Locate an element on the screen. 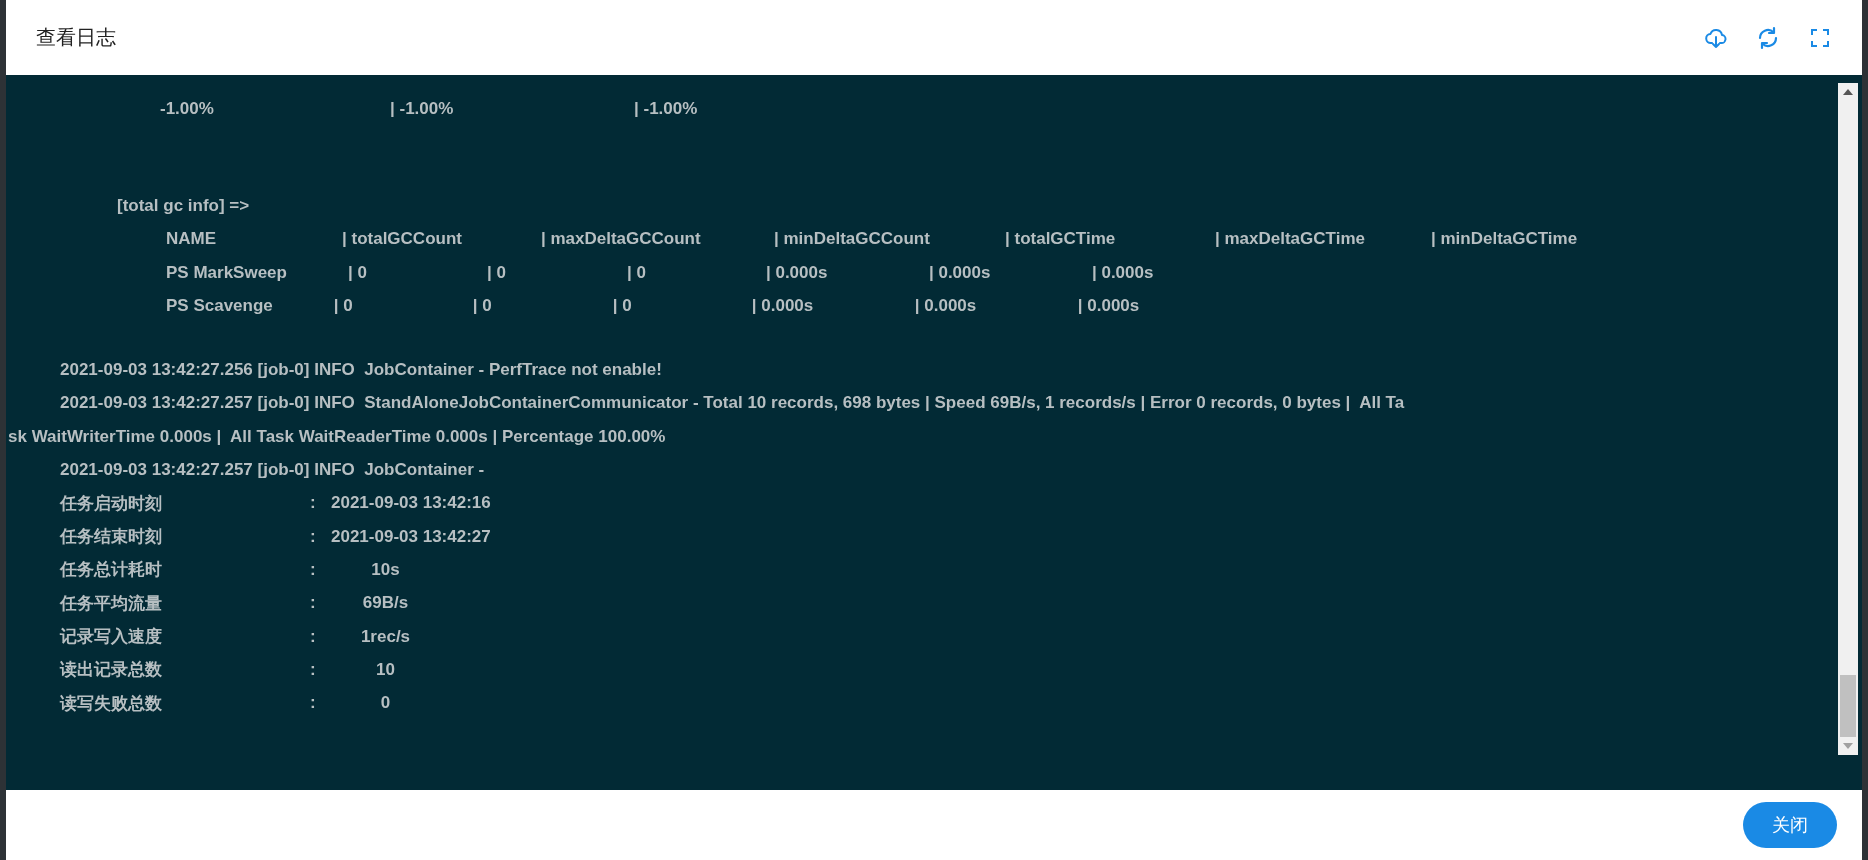 This screenshot has height=860, width=1868. log-text: 10 is located at coordinates (385, 669).